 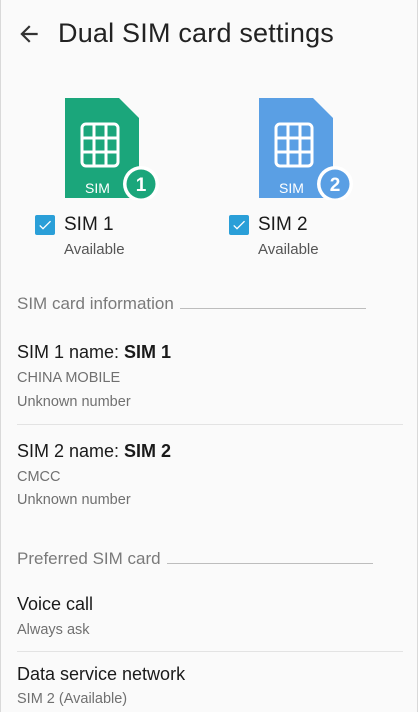 I want to click on sim-2-status: Available, so click(x=288, y=249).